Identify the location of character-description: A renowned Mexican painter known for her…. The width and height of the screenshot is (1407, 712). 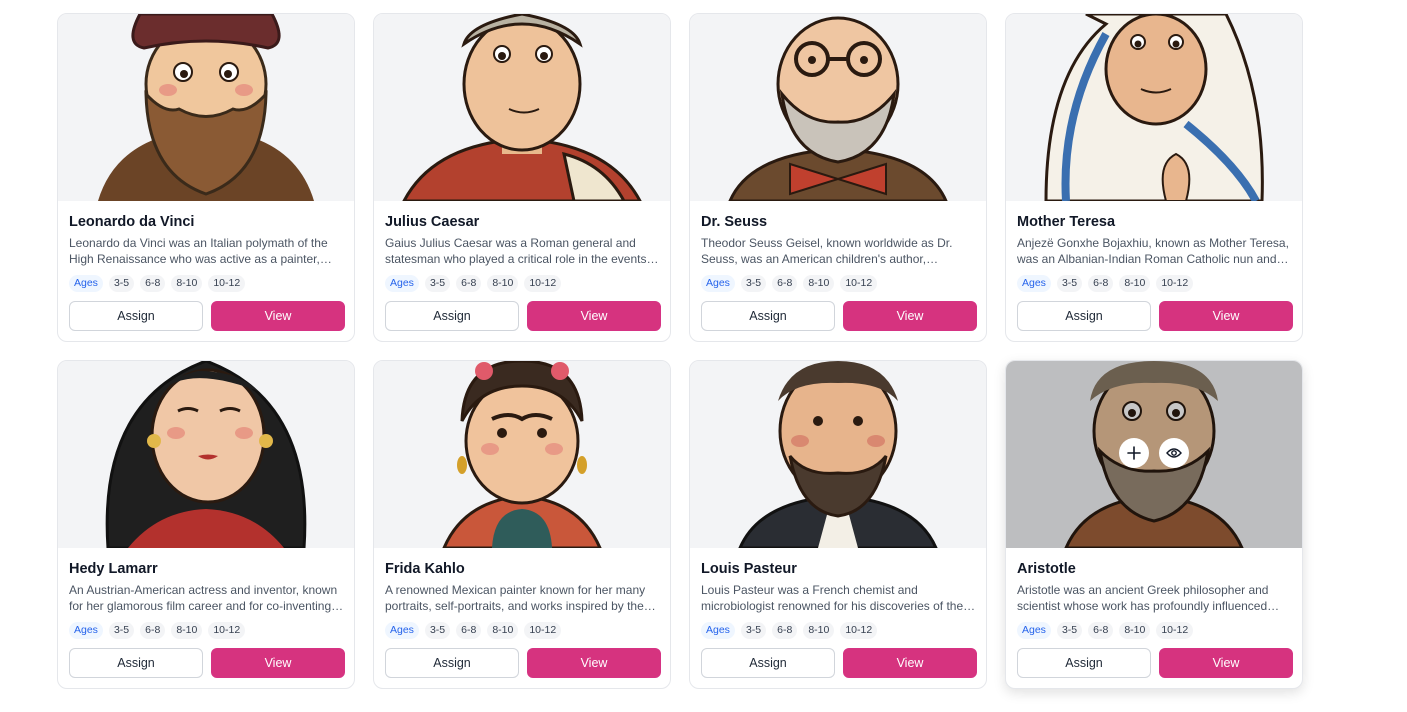
(515, 598).